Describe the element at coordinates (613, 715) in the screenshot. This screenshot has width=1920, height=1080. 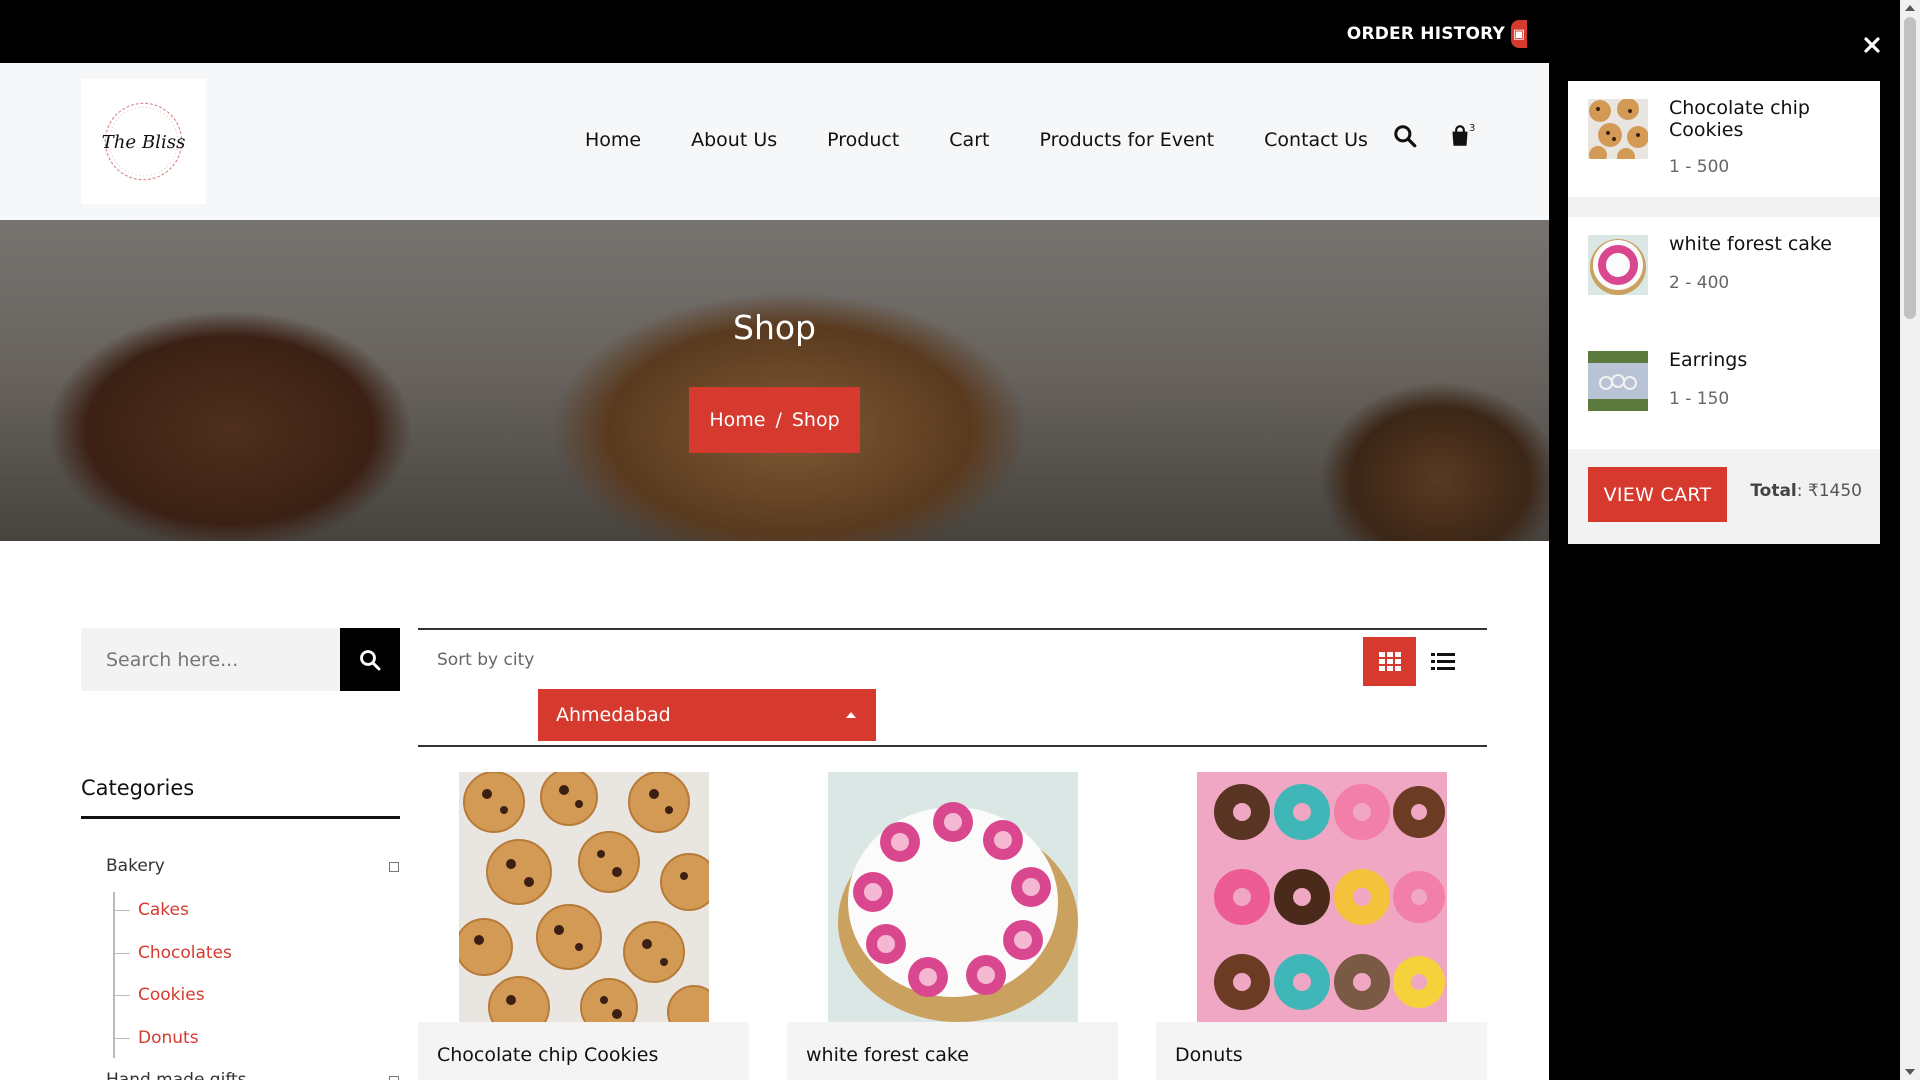
I see `city-select-value: Ahmedabad` at that location.